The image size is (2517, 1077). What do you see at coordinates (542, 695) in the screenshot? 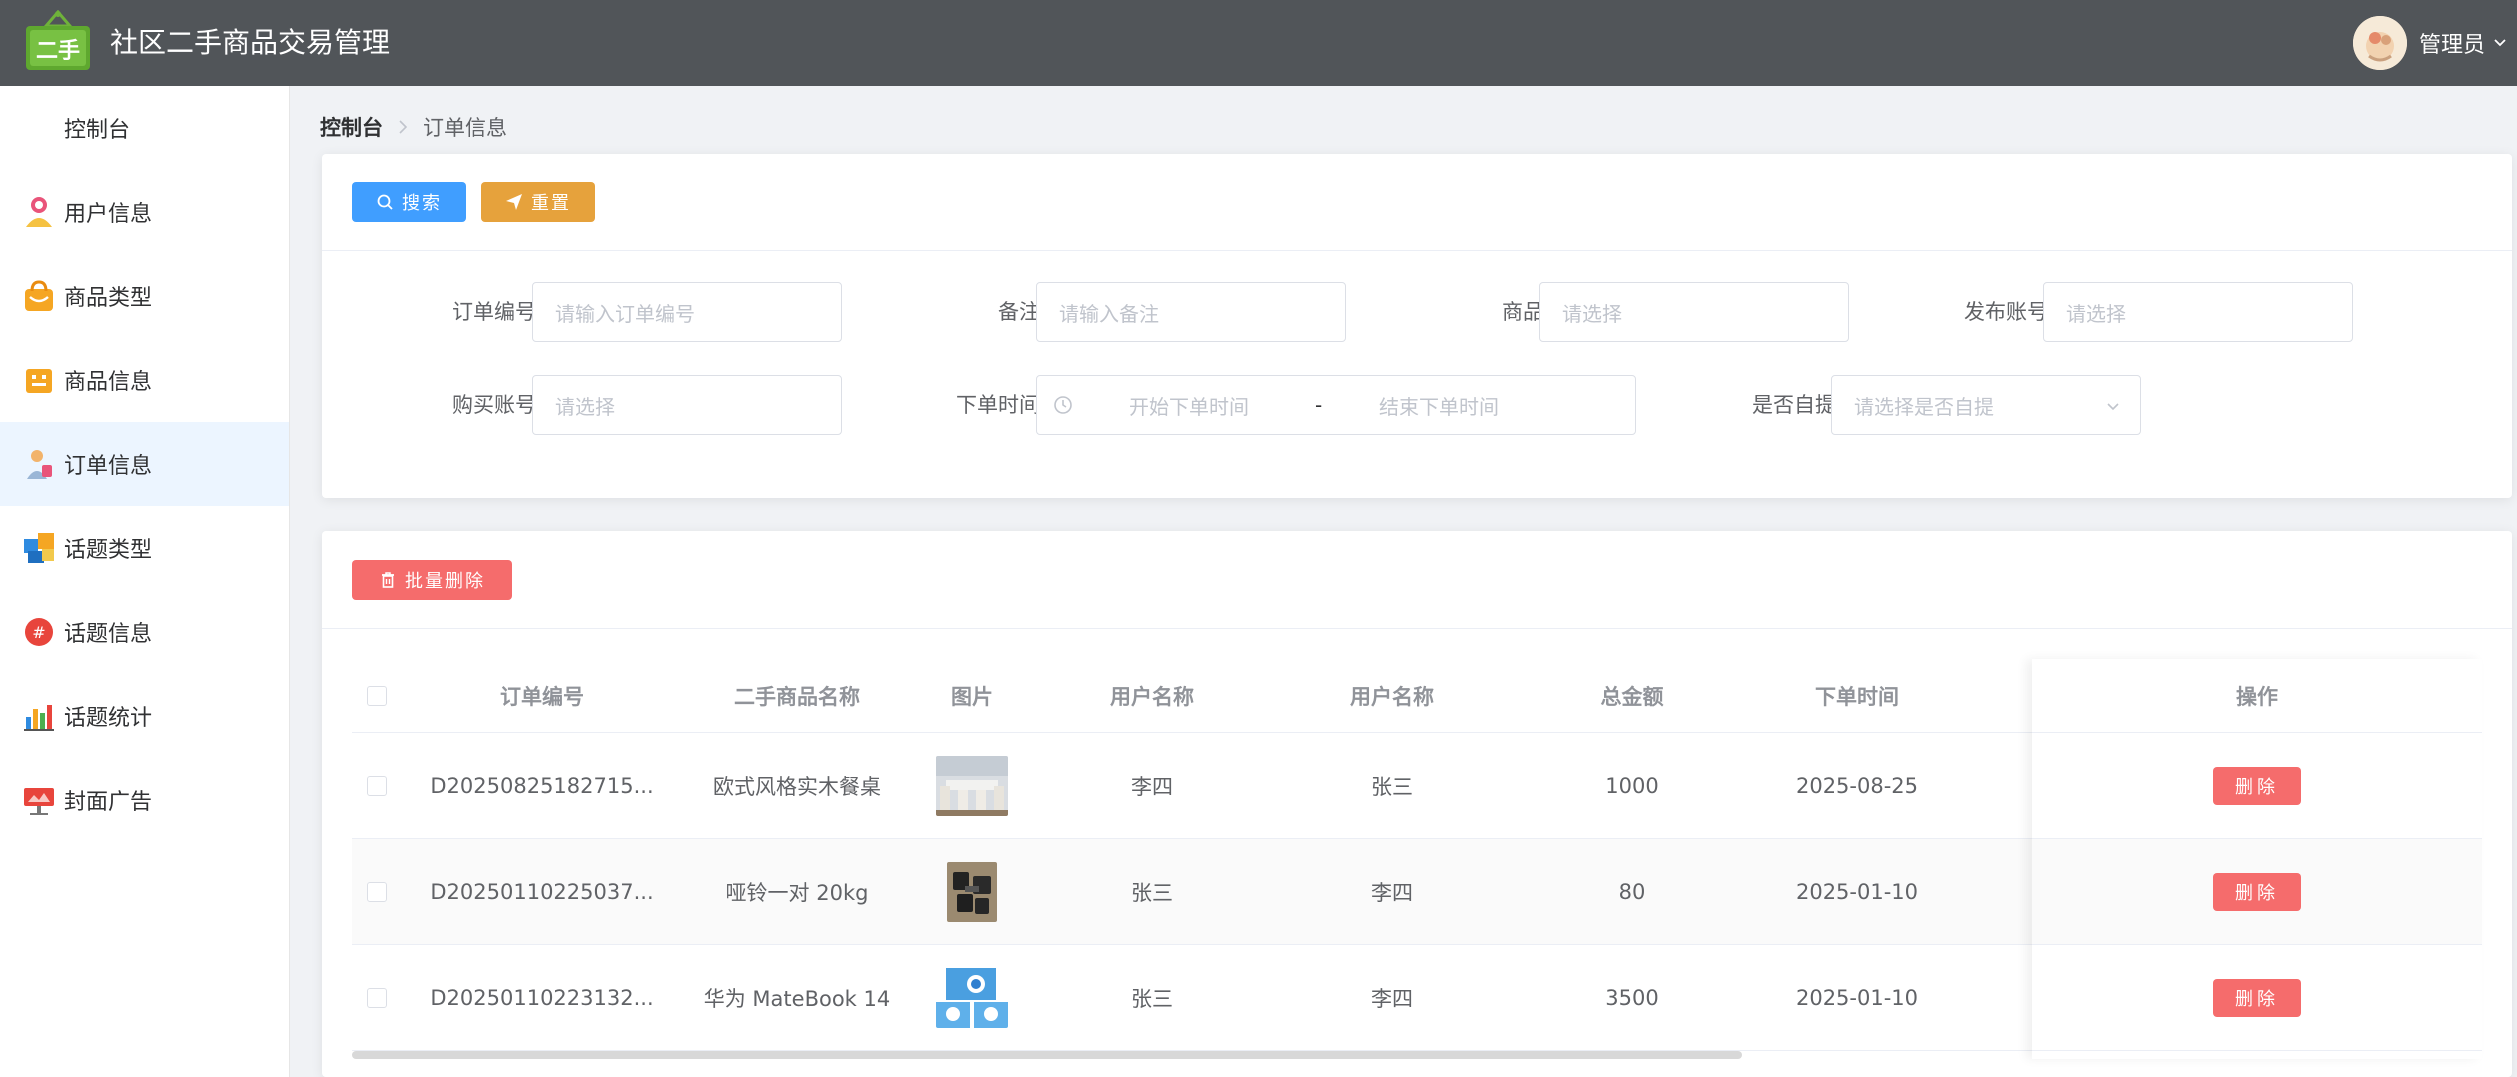
I see `column-header: 订单编号` at bounding box center [542, 695].